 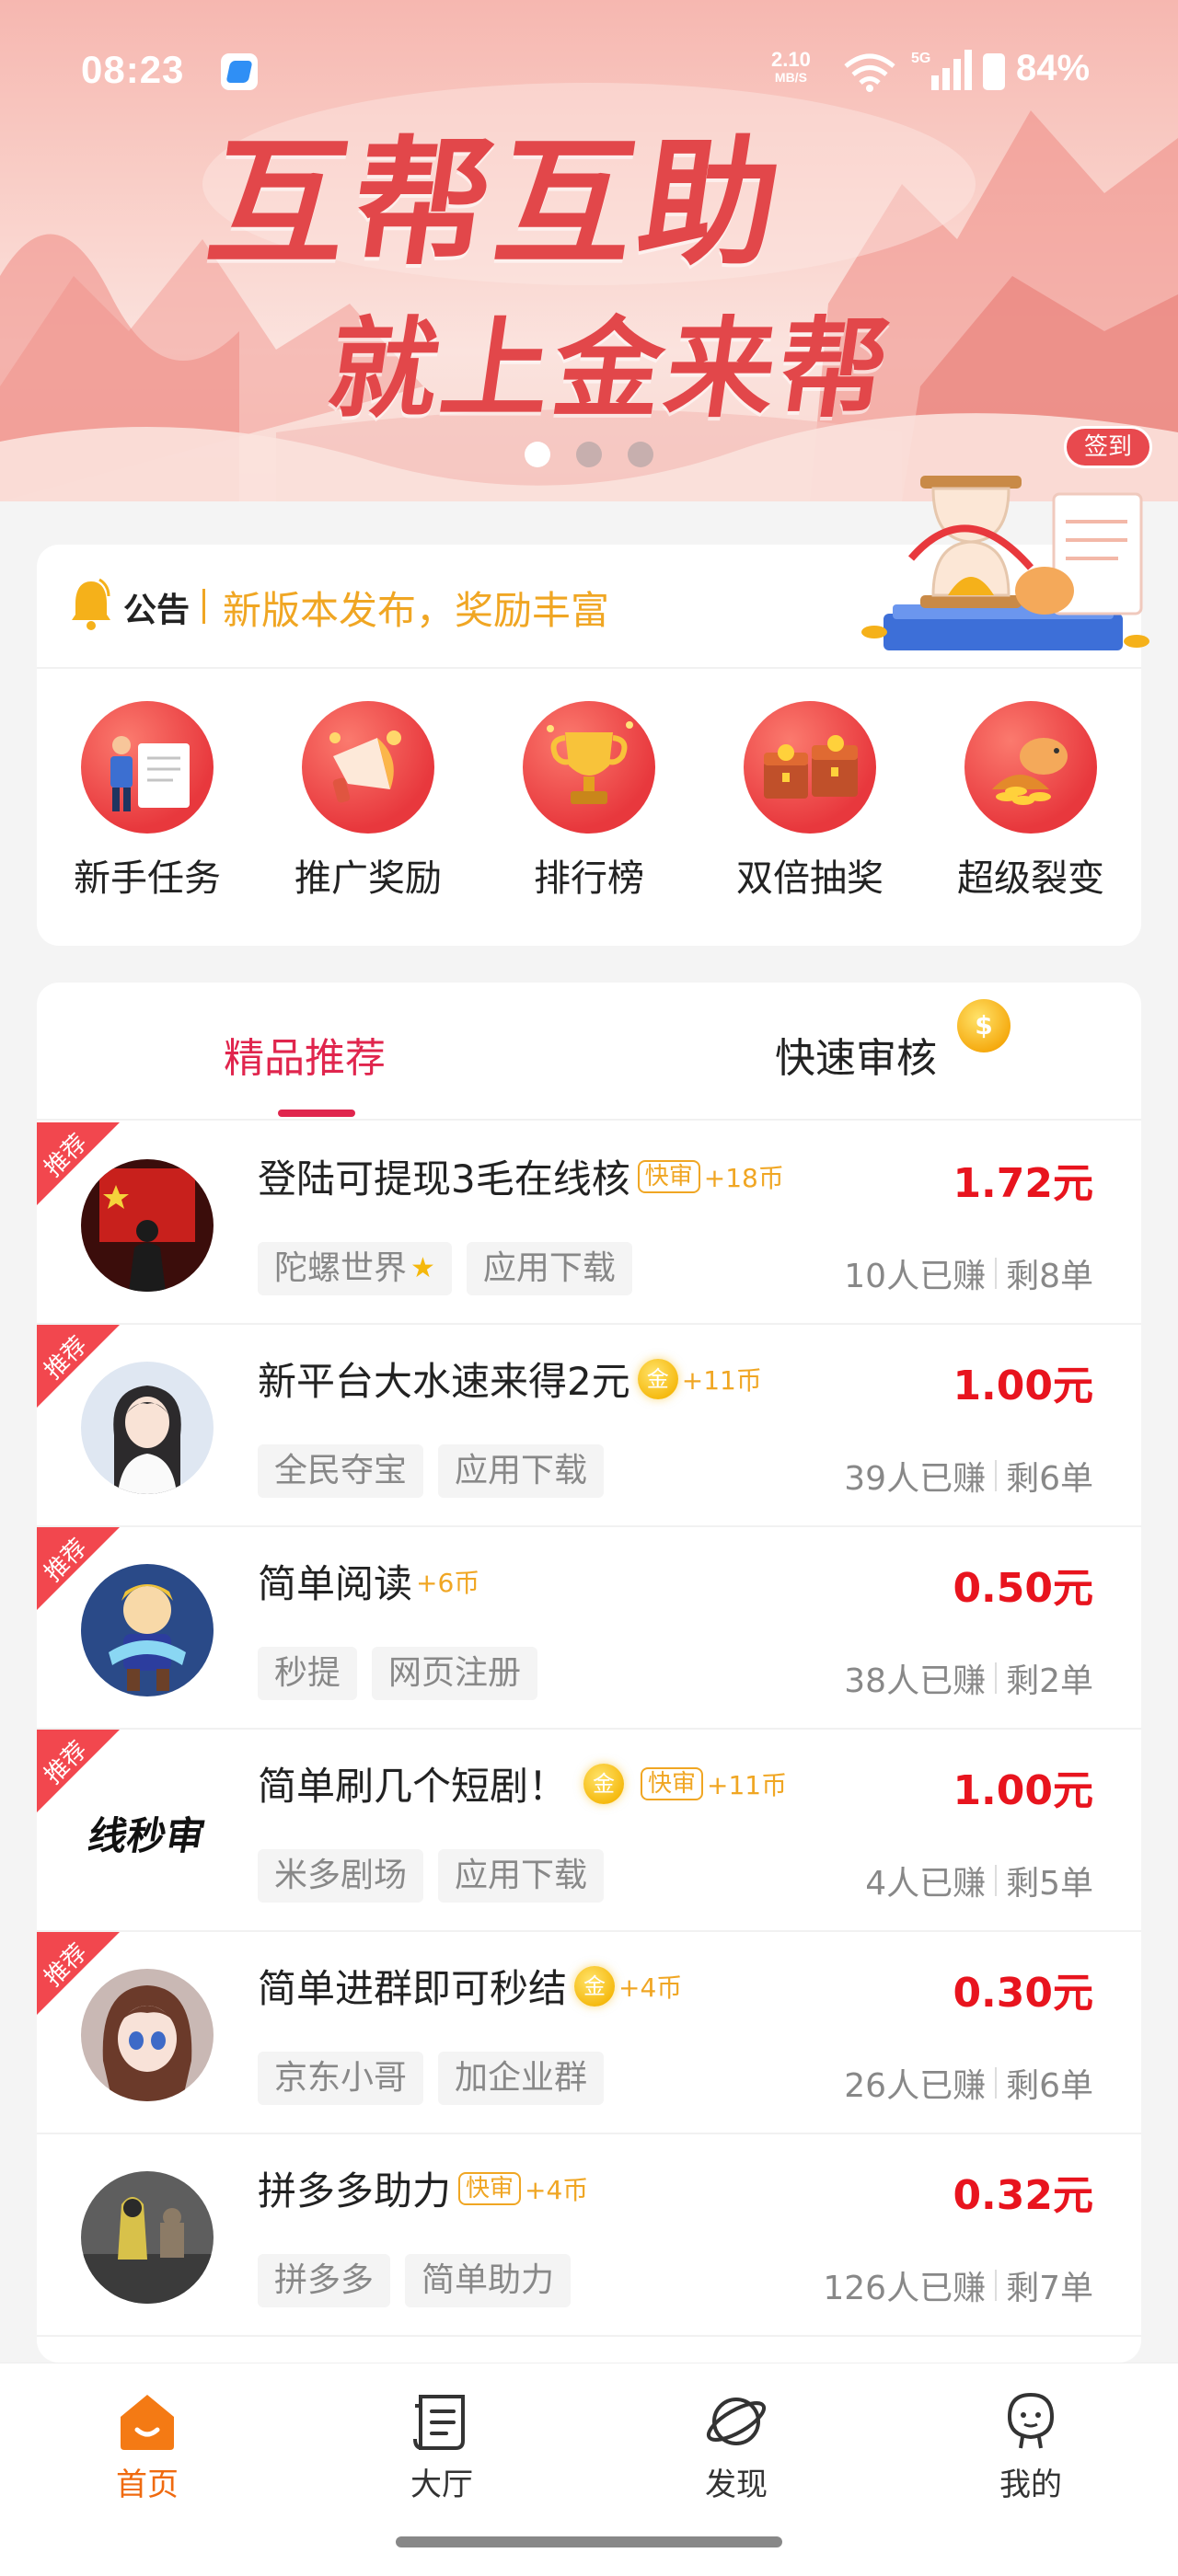 I want to click on task-tag: 全民夺宝, so click(x=341, y=1471).